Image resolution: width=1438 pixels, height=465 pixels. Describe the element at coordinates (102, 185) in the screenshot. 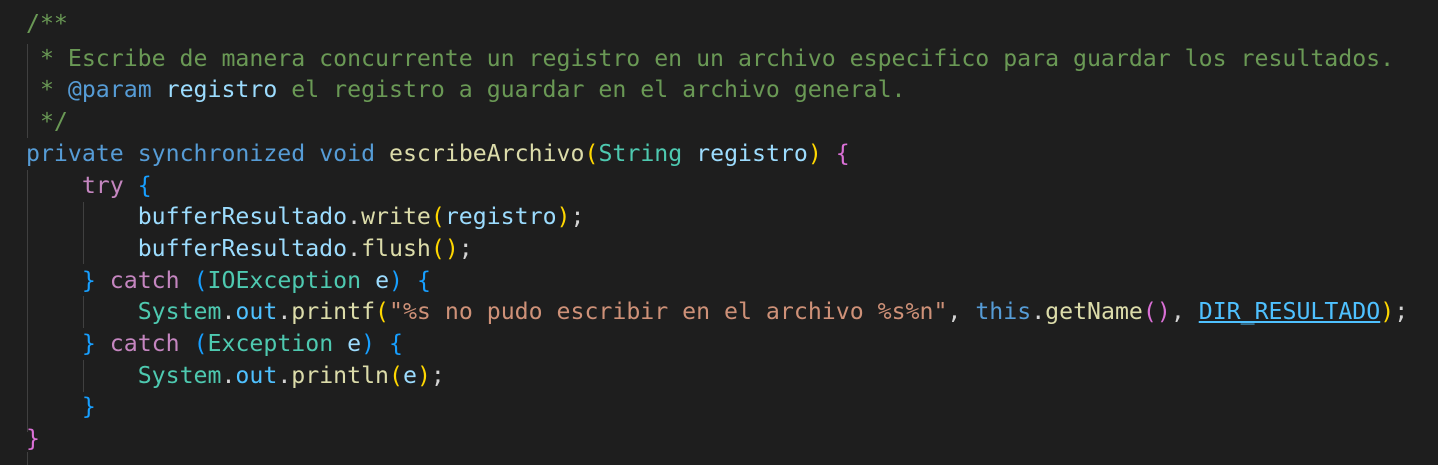

I see `keyword-try: try` at that location.